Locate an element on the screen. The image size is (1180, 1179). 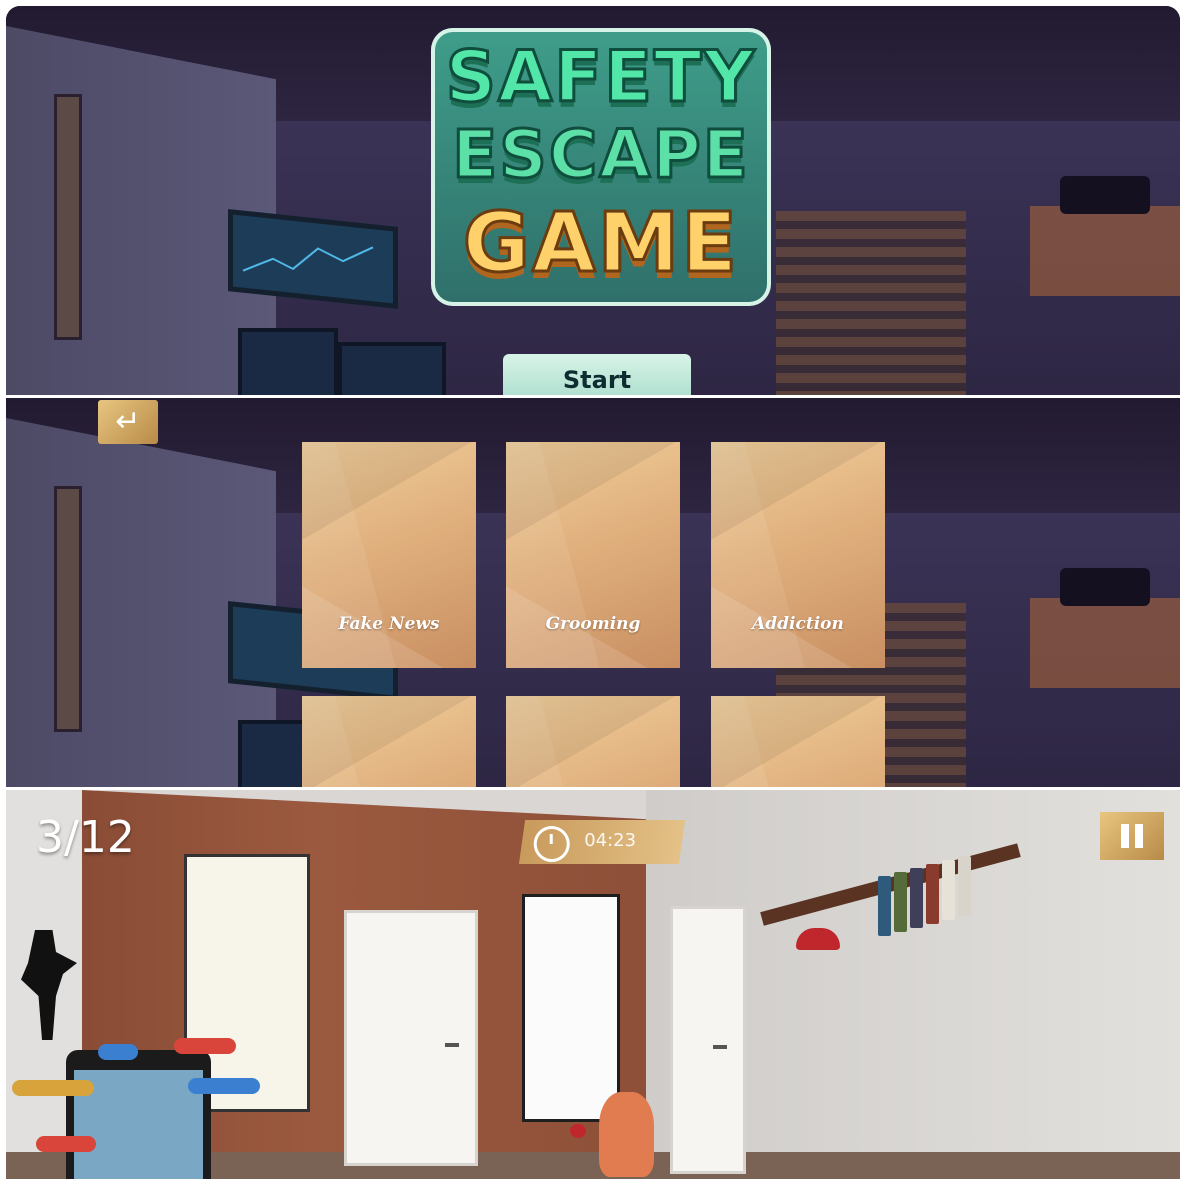
door-right is located at coordinates (708, 1040).